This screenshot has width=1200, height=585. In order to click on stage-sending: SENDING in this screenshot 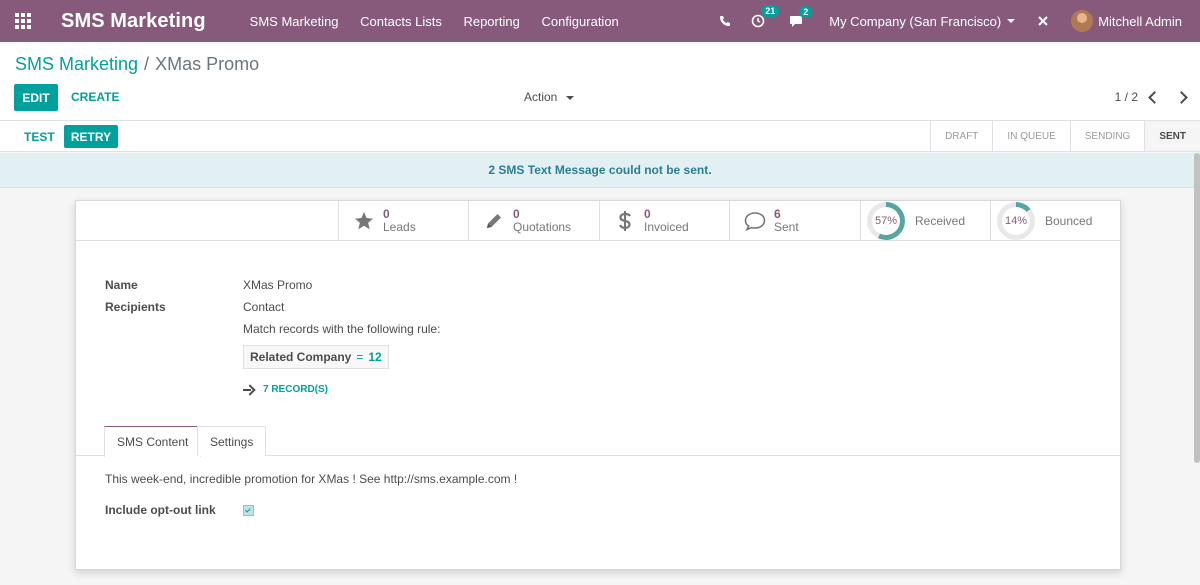, I will do `click(1107, 136)`.